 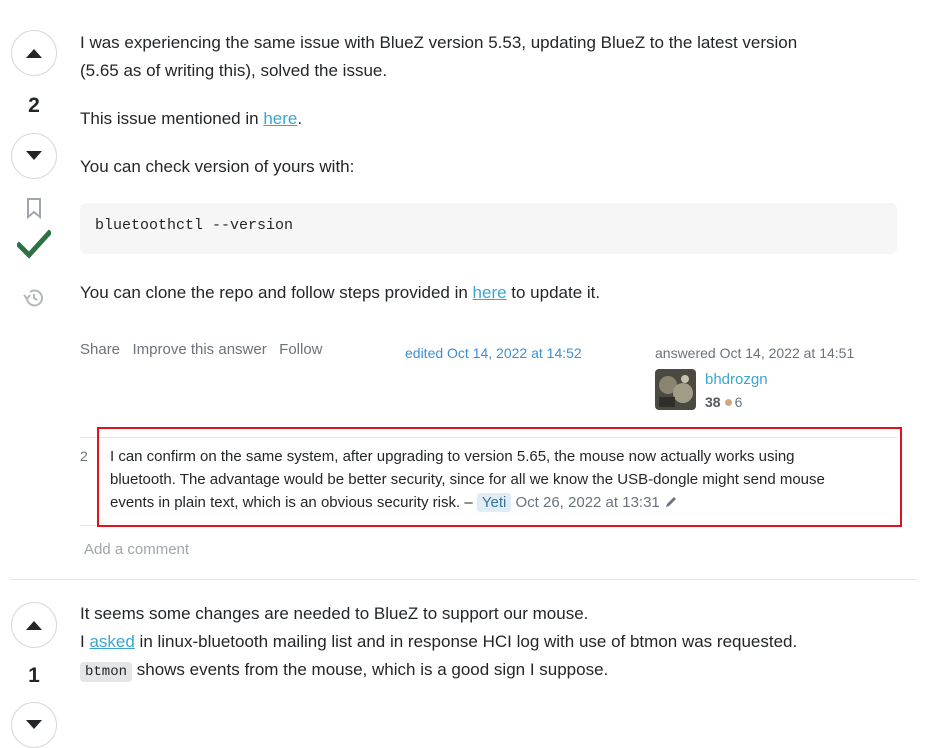 I want to click on accepted-answer-check, so click(x=34, y=246).